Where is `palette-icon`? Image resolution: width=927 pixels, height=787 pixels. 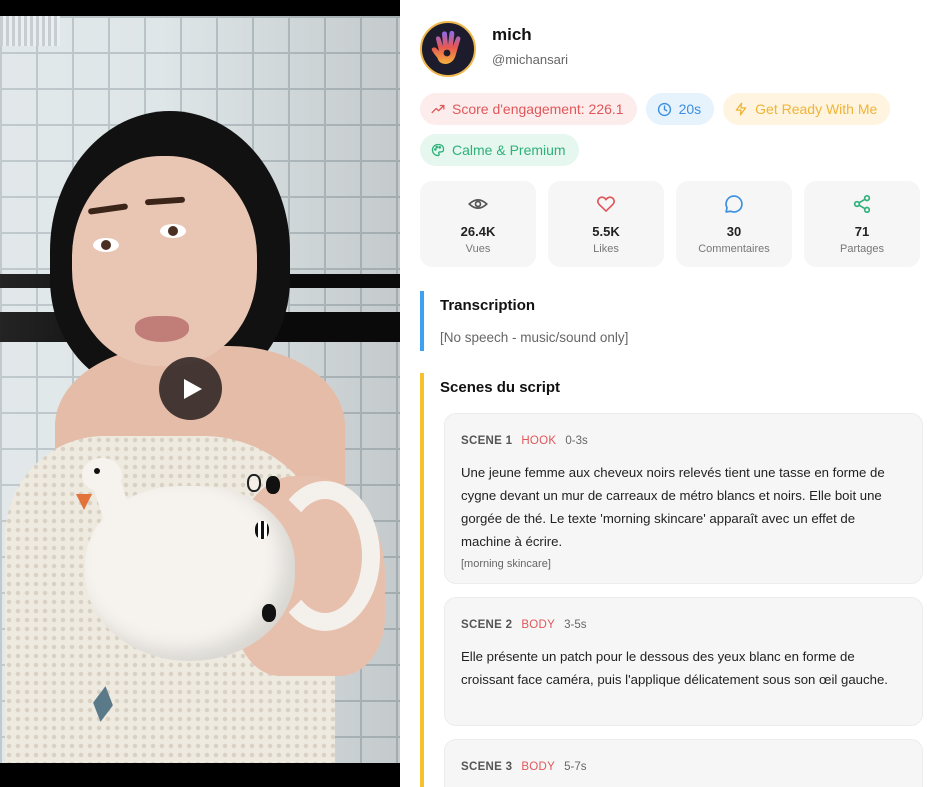
palette-icon is located at coordinates (438, 150).